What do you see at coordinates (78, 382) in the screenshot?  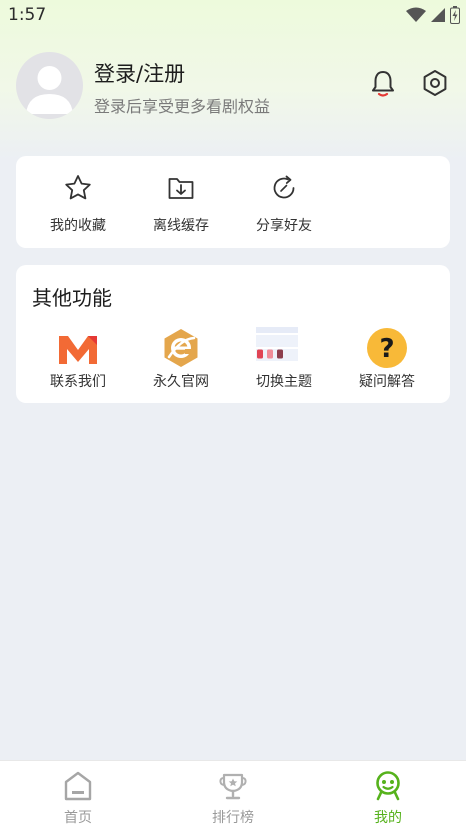 I see `function-label: 联系我们` at bounding box center [78, 382].